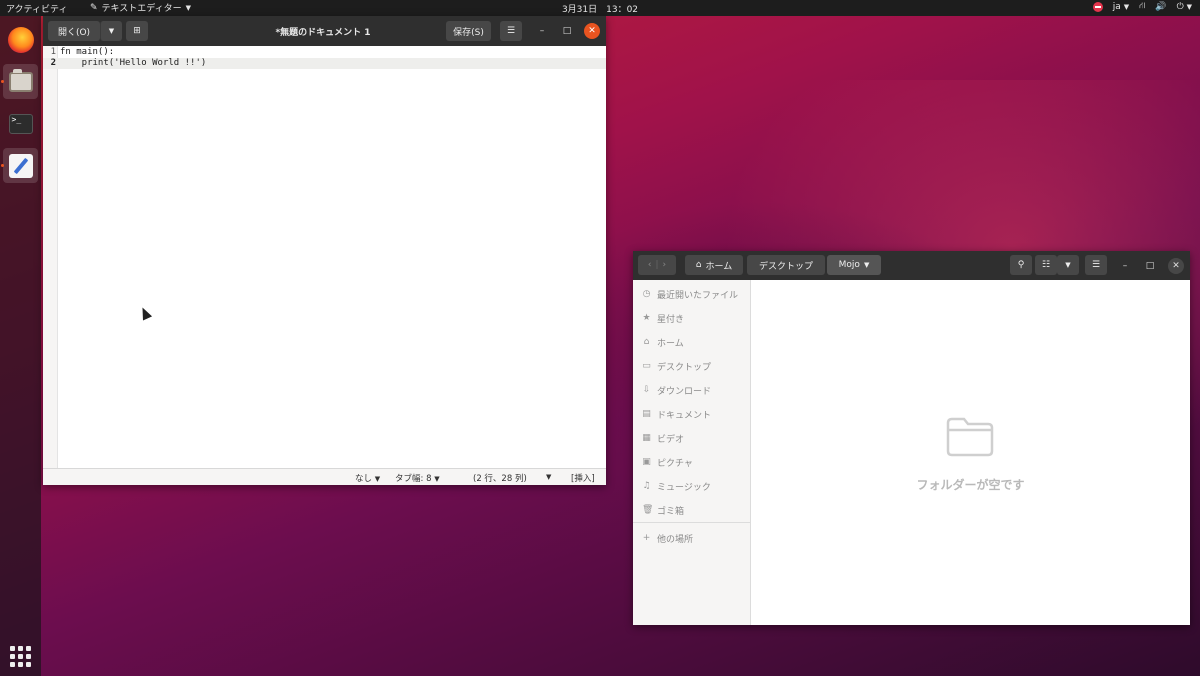  What do you see at coordinates (646, 462) in the screenshot?
I see `picture-icon: ▣` at bounding box center [646, 462].